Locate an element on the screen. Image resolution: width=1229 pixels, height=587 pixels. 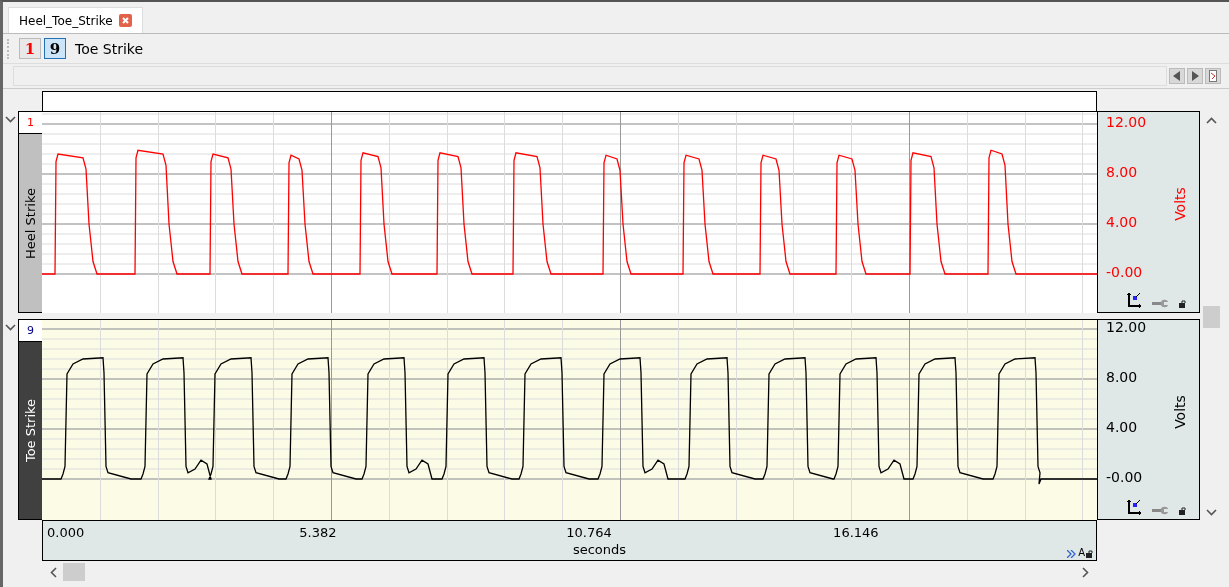
pin-button is located at coordinates (1213, 76).